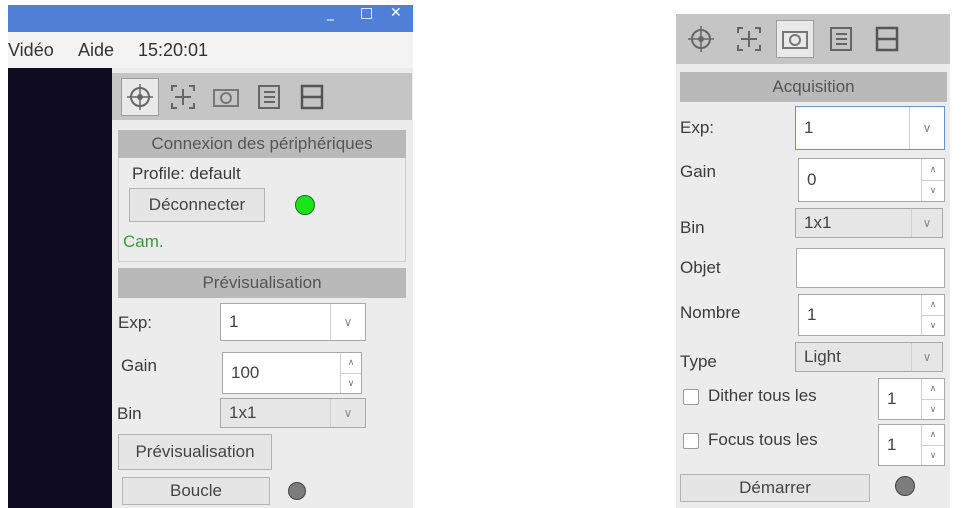 The height and width of the screenshot is (508, 979). I want to click on profile-label: Profile: default, so click(186, 173).